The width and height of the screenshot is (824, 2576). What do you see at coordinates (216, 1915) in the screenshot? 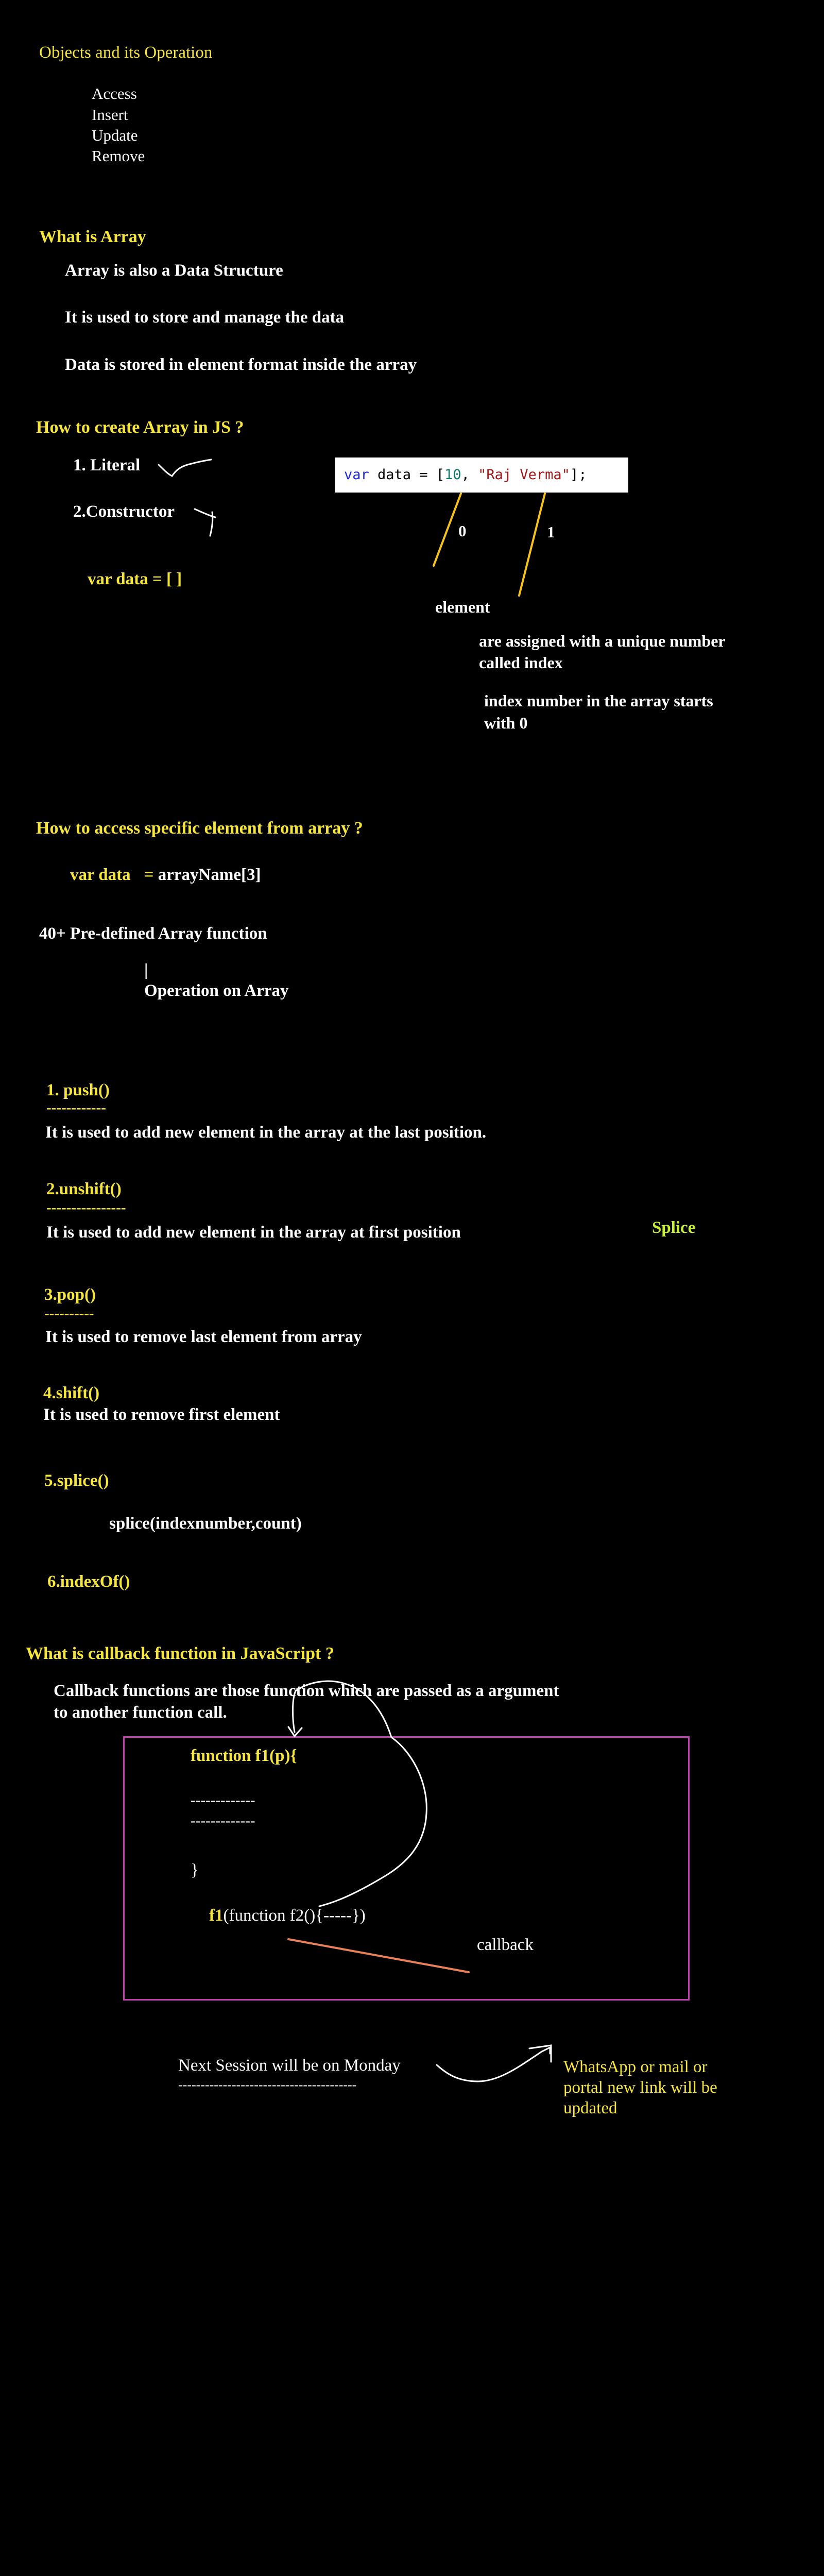
I see `function-call-name: f1` at bounding box center [216, 1915].